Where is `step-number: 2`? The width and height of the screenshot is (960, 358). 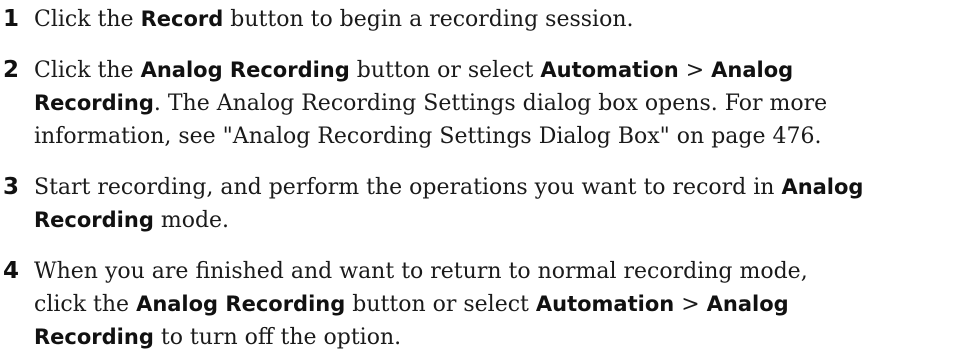 step-number: 2 is located at coordinates (11, 70).